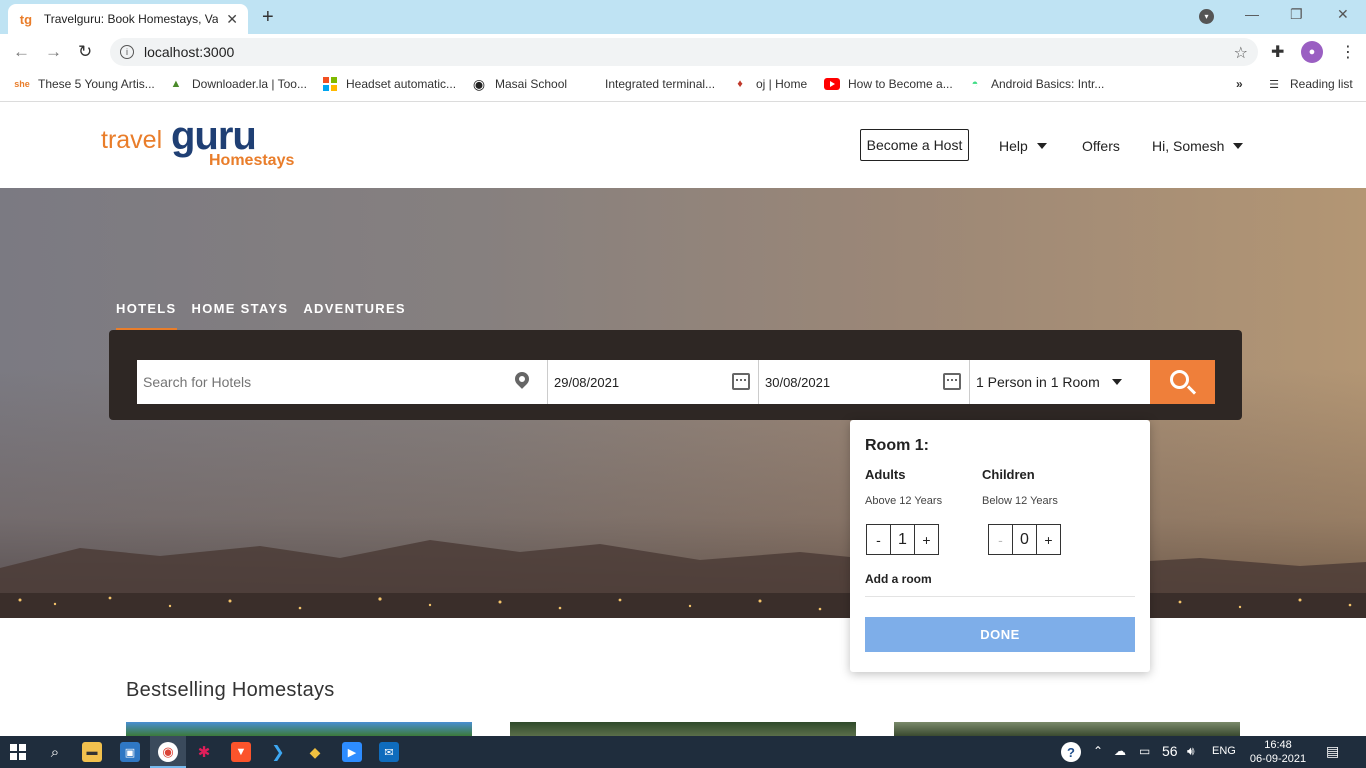 The height and width of the screenshot is (768, 1366). Describe the element at coordinates (1206, 16) in the screenshot. I see `tab-search-icon: ▾` at that location.